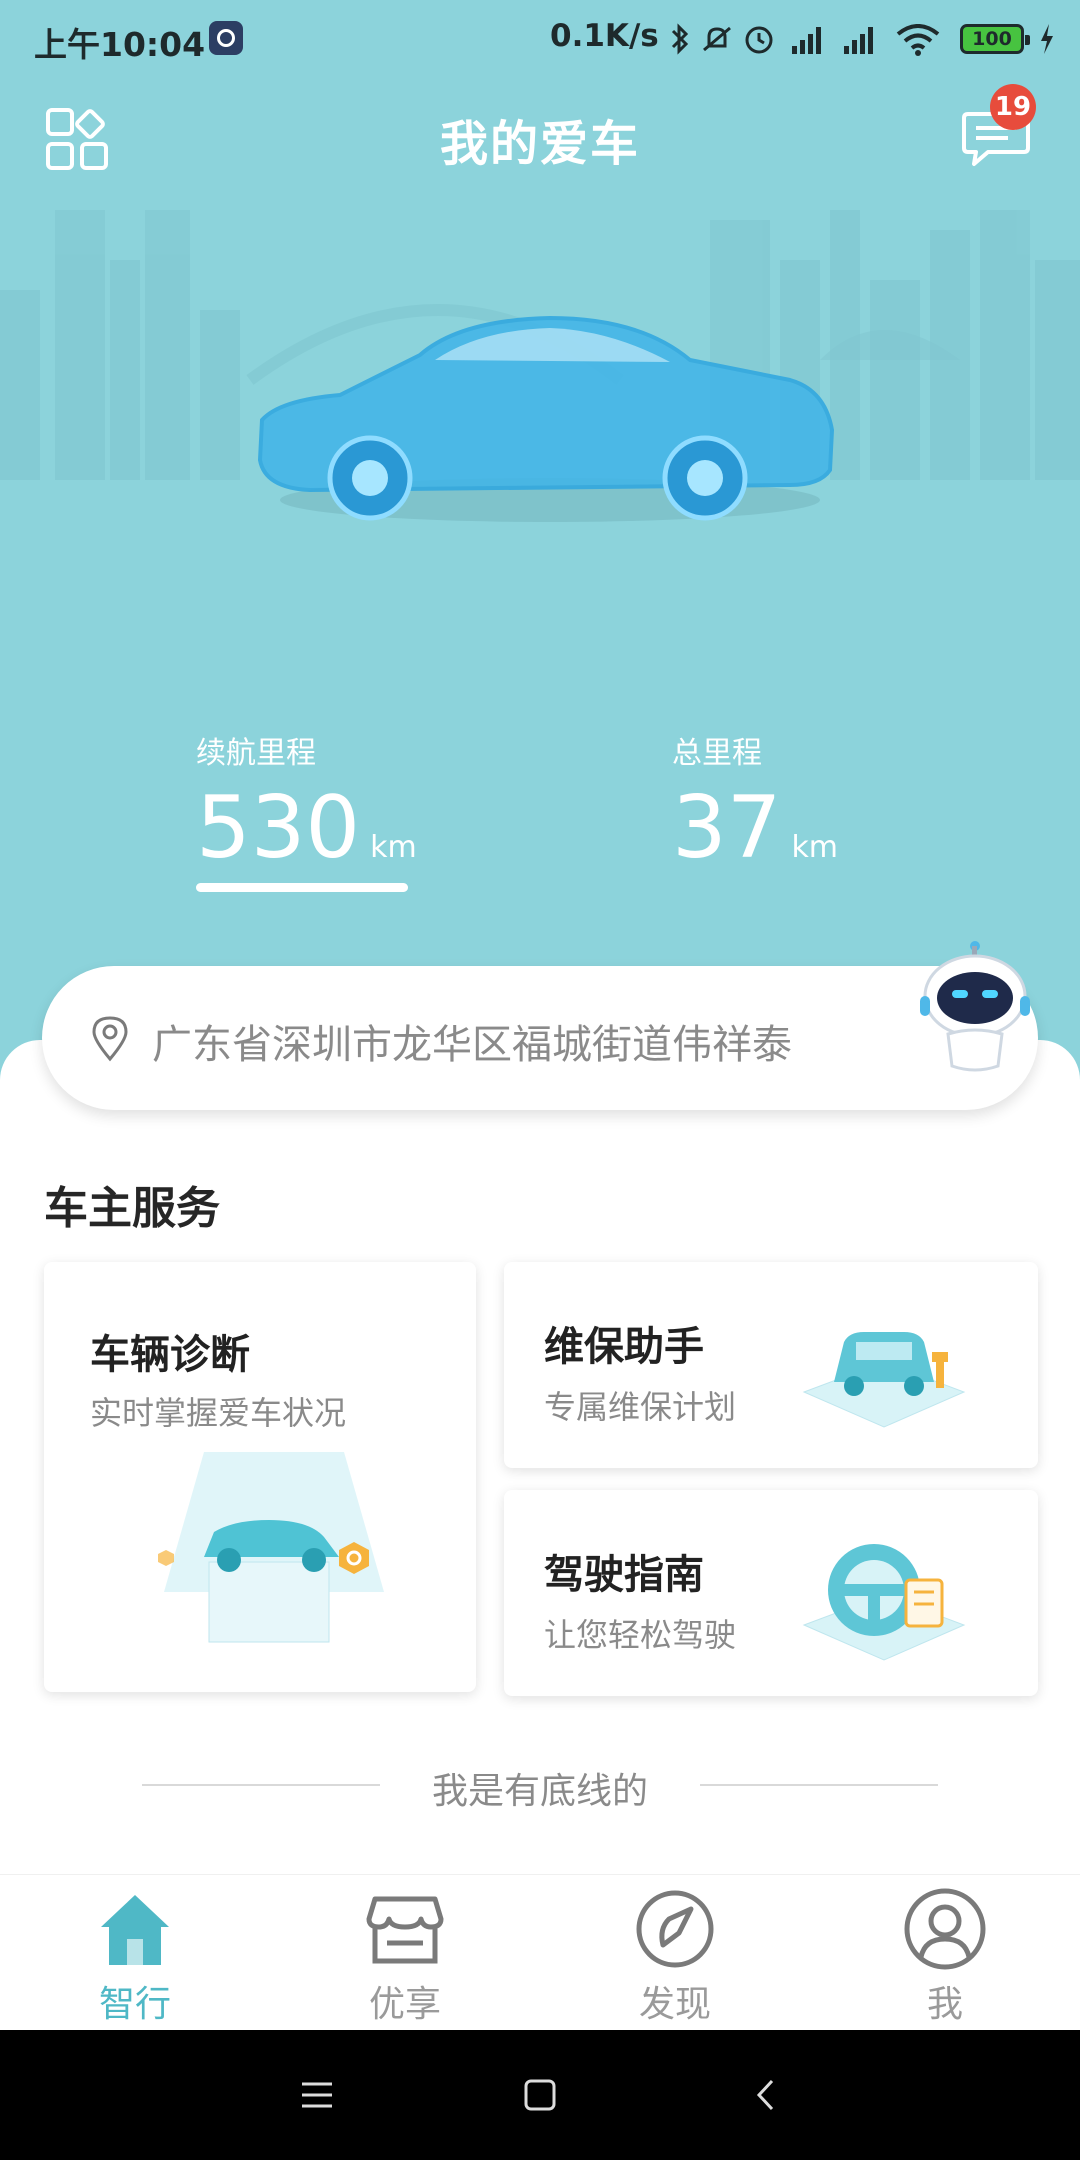 This screenshot has width=1080, height=2160. I want to click on tab-discover-label: 发现, so click(674, 2004).